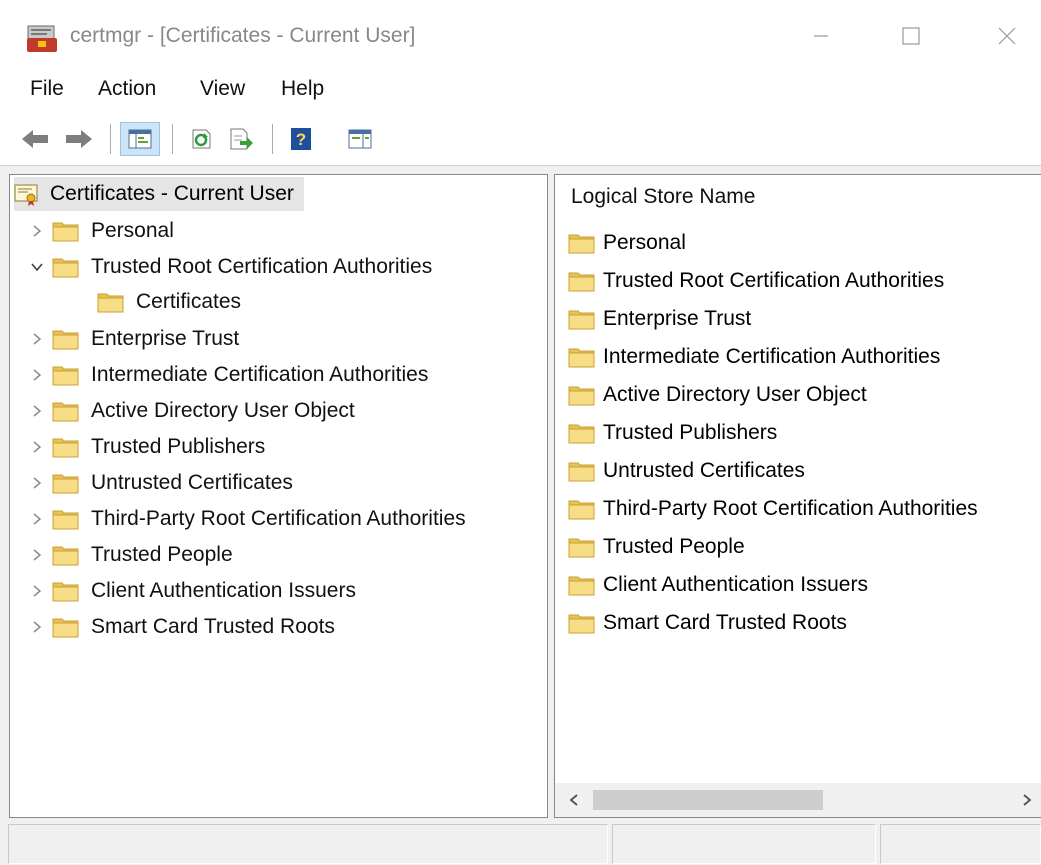  Describe the element at coordinates (520, 90) in the screenshot. I see `menu-bar: File Action View Help` at that location.